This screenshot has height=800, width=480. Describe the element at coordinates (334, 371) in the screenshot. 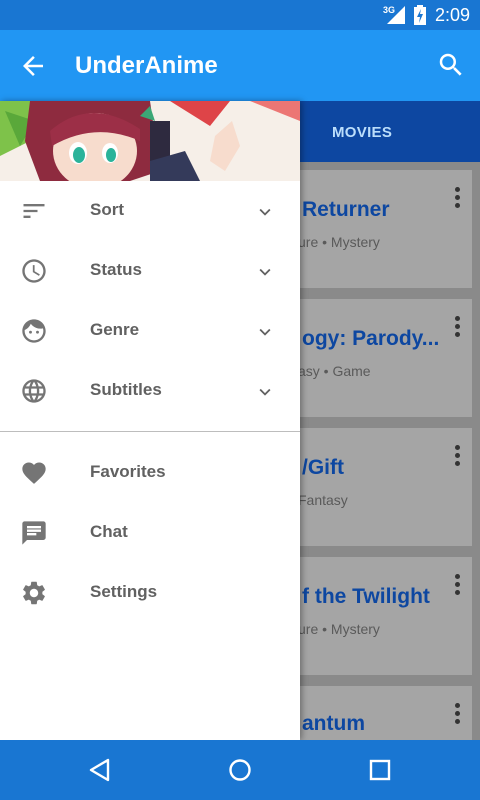

I see `item-genres: asy • Game` at that location.